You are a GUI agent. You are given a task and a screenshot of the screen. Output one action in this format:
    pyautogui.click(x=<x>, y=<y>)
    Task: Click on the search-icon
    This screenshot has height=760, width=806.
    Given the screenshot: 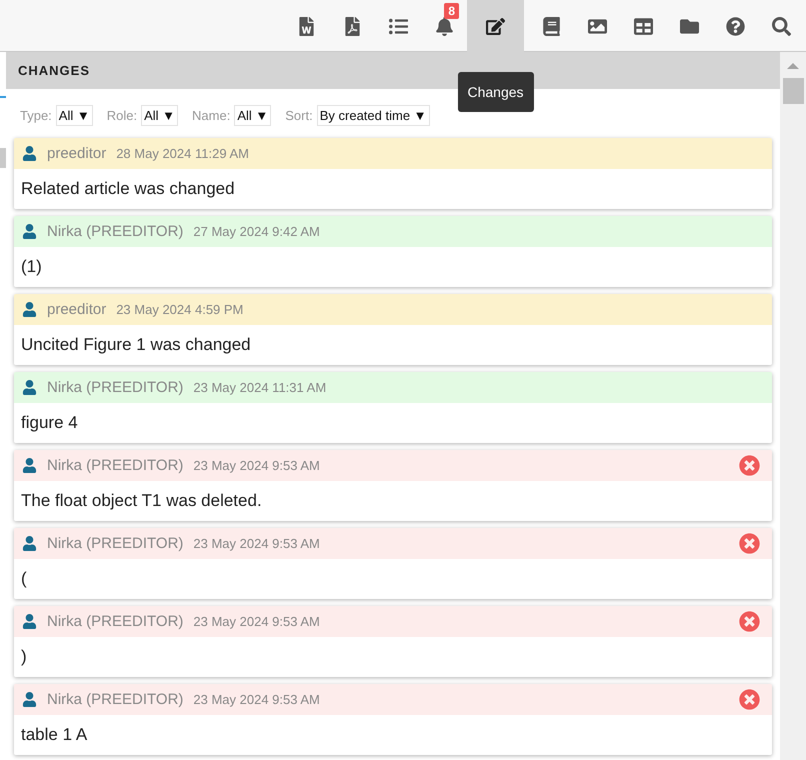 What is the action you would take?
    pyautogui.click(x=781, y=26)
    